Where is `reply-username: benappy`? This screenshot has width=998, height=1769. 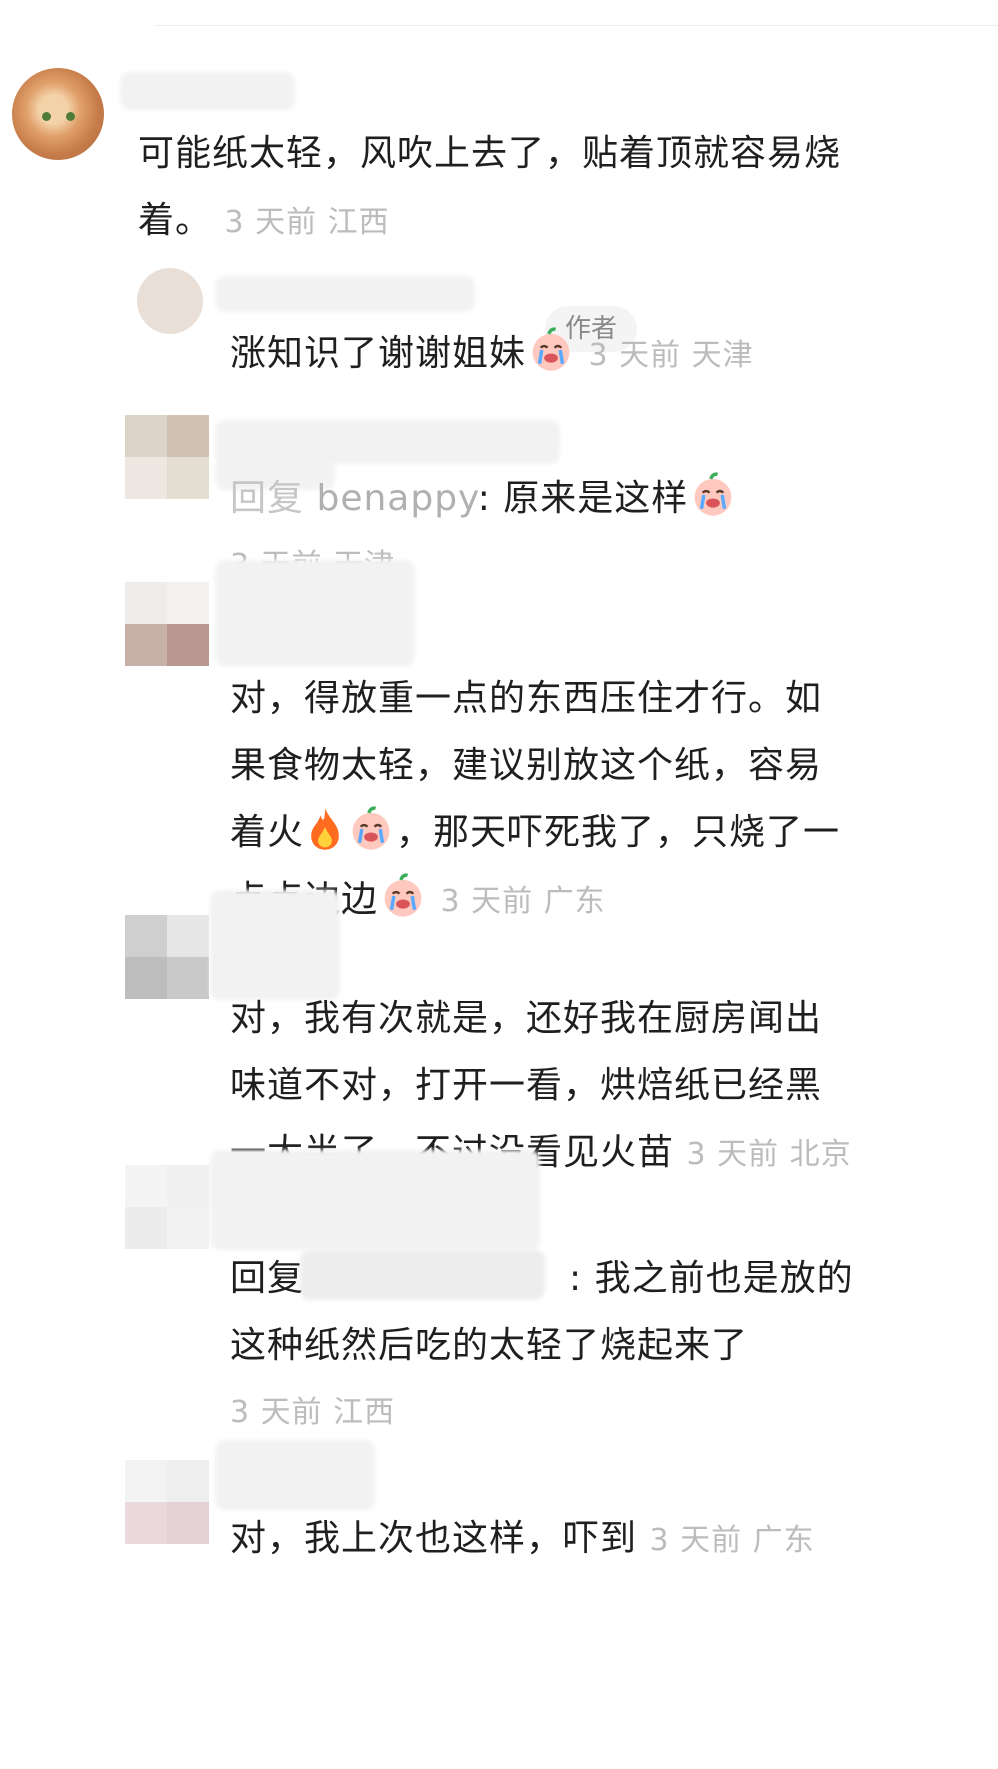
reply-username: benappy is located at coordinates (397, 498).